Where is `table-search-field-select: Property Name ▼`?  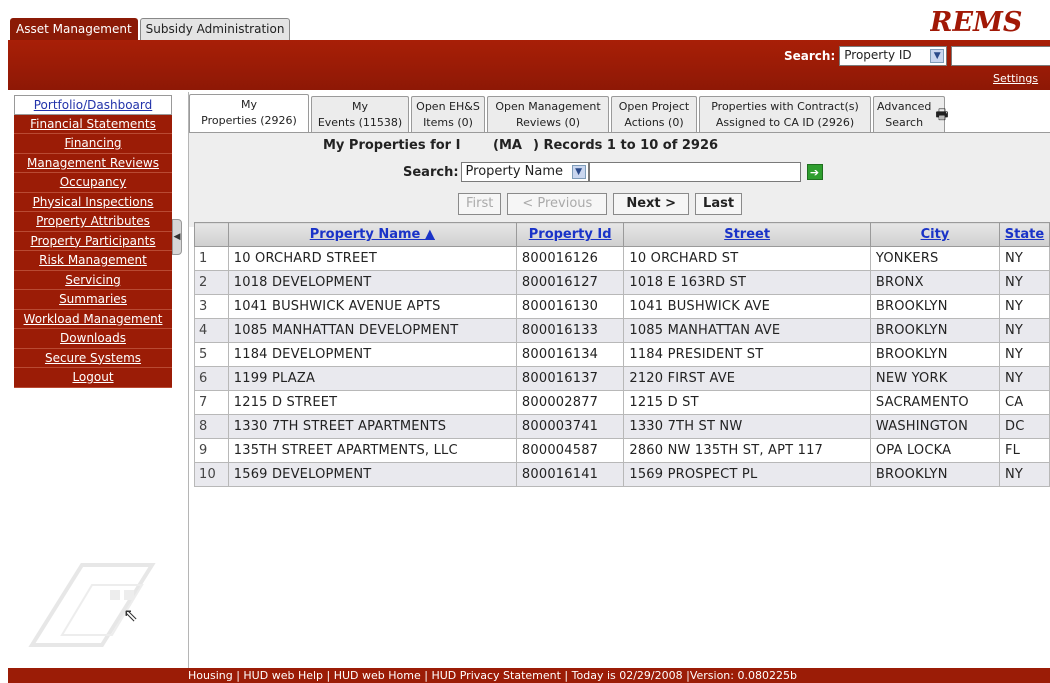
table-search-field-select: Property Name ▼ is located at coordinates (524, 172).